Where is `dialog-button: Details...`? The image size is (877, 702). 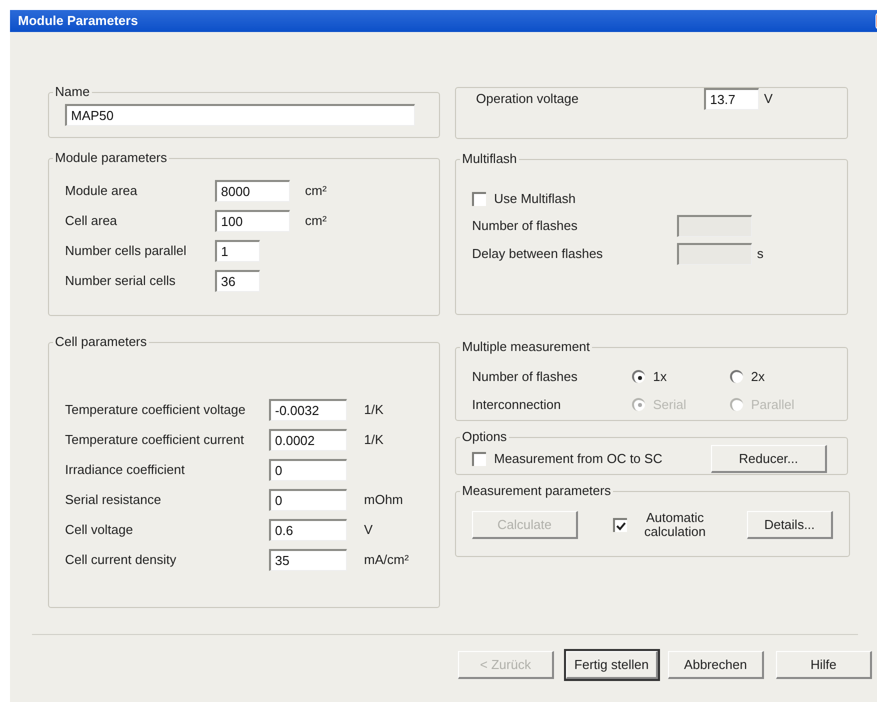 dialog-button: Details... is located at coordinates (790, 525).